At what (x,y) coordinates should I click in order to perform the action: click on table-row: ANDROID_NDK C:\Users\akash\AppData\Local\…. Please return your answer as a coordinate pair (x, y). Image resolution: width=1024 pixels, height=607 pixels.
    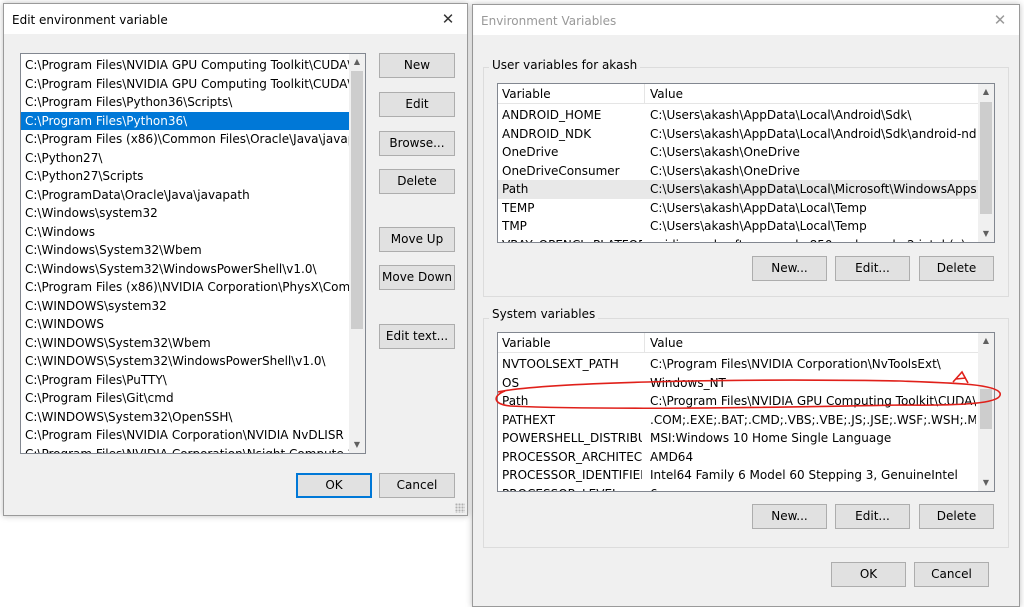
    Looking at the image, I should click on (738, 134).